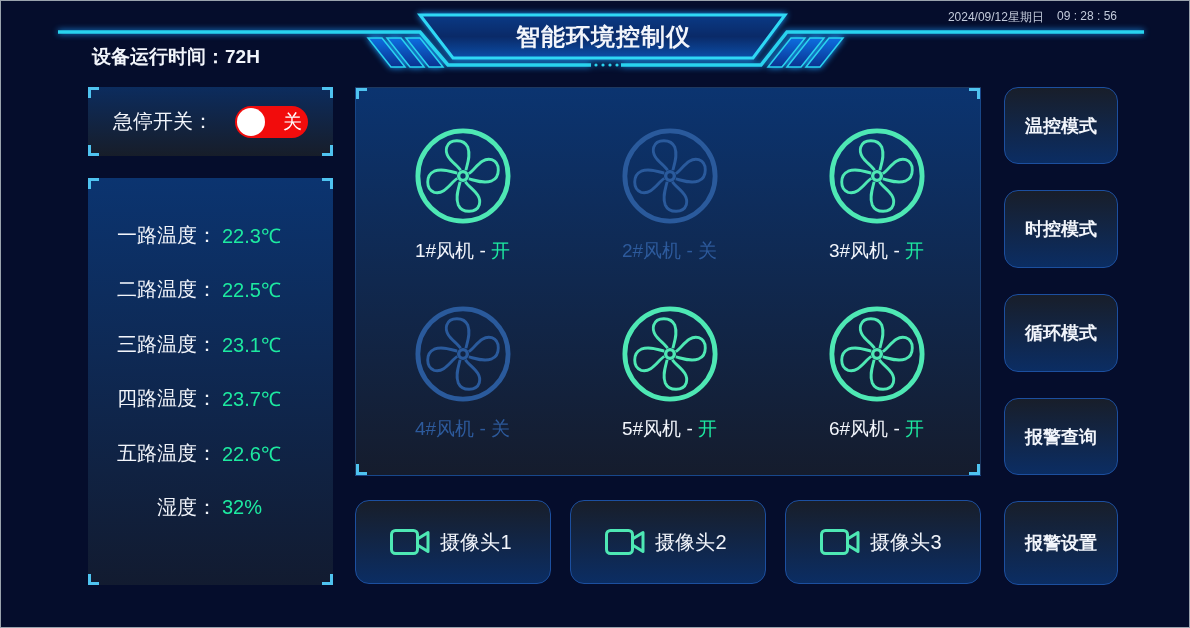 This screenshot has width=1190, height=628. What do you see at coordinates (603, 37) in the screenshot?
I see `app-title: 智能环境控制仪` at bounding box center [603, 37].